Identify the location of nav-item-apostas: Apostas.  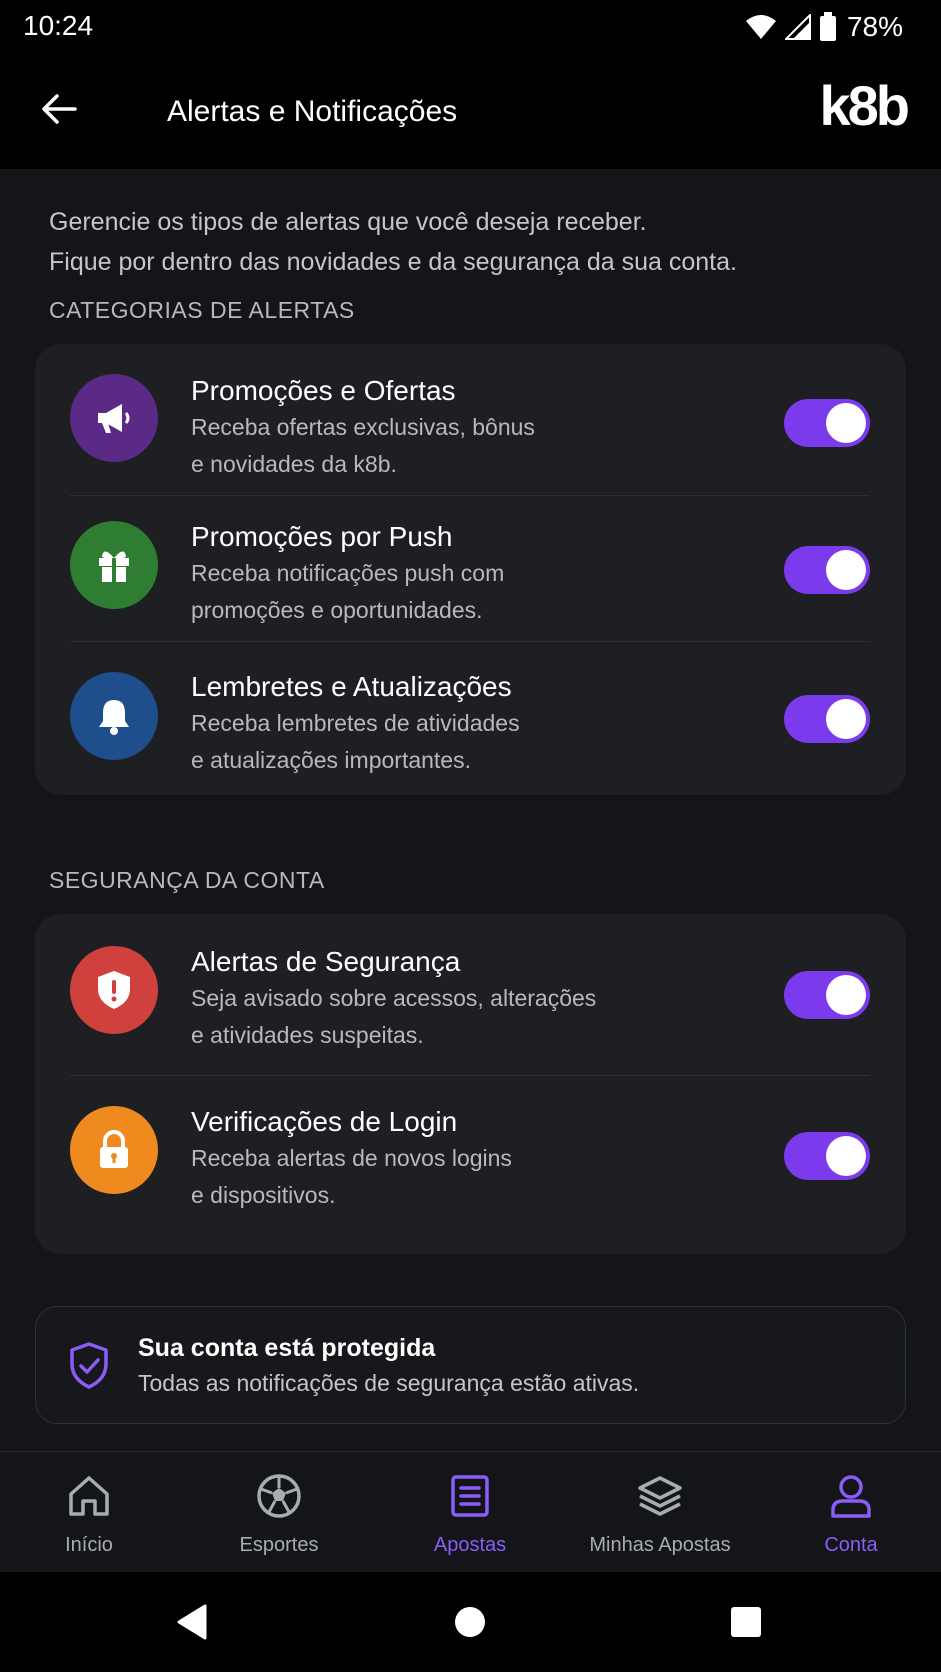
(470, 1512).